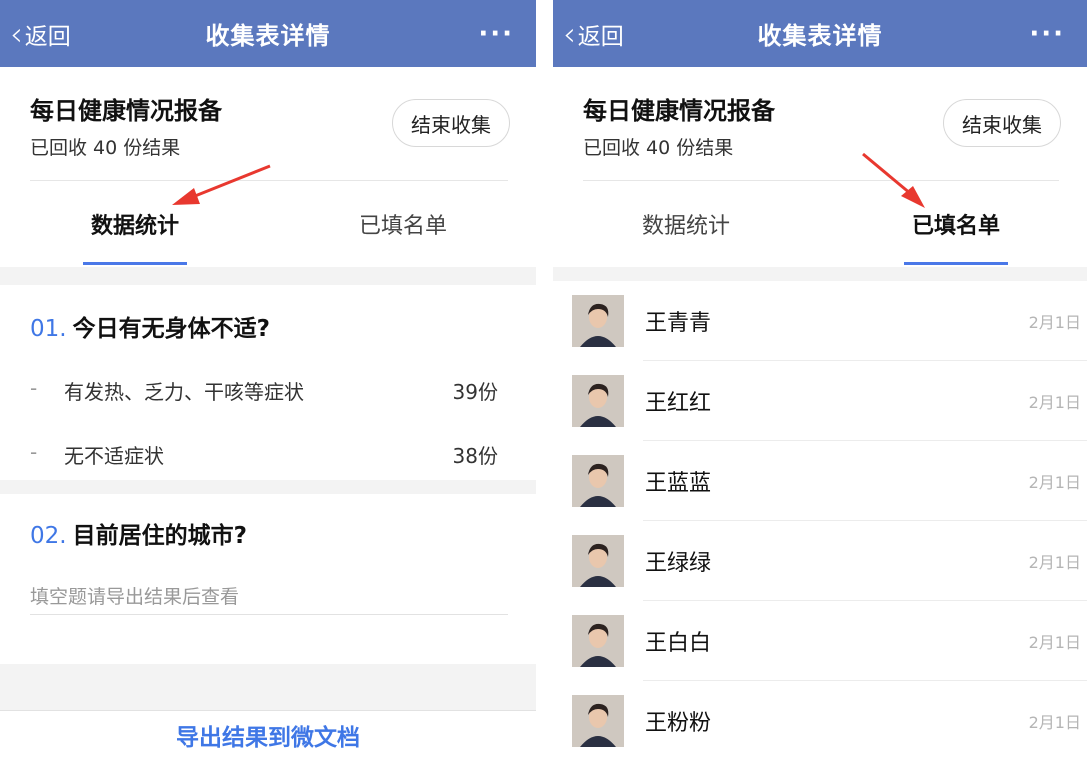 The height and width of the screenshot is (759, 1087). What do you see at coordinates (820, 561) in the screenshot?
I see `list-item: 王绿绿 2月1日` at bounding box center [820, 561].